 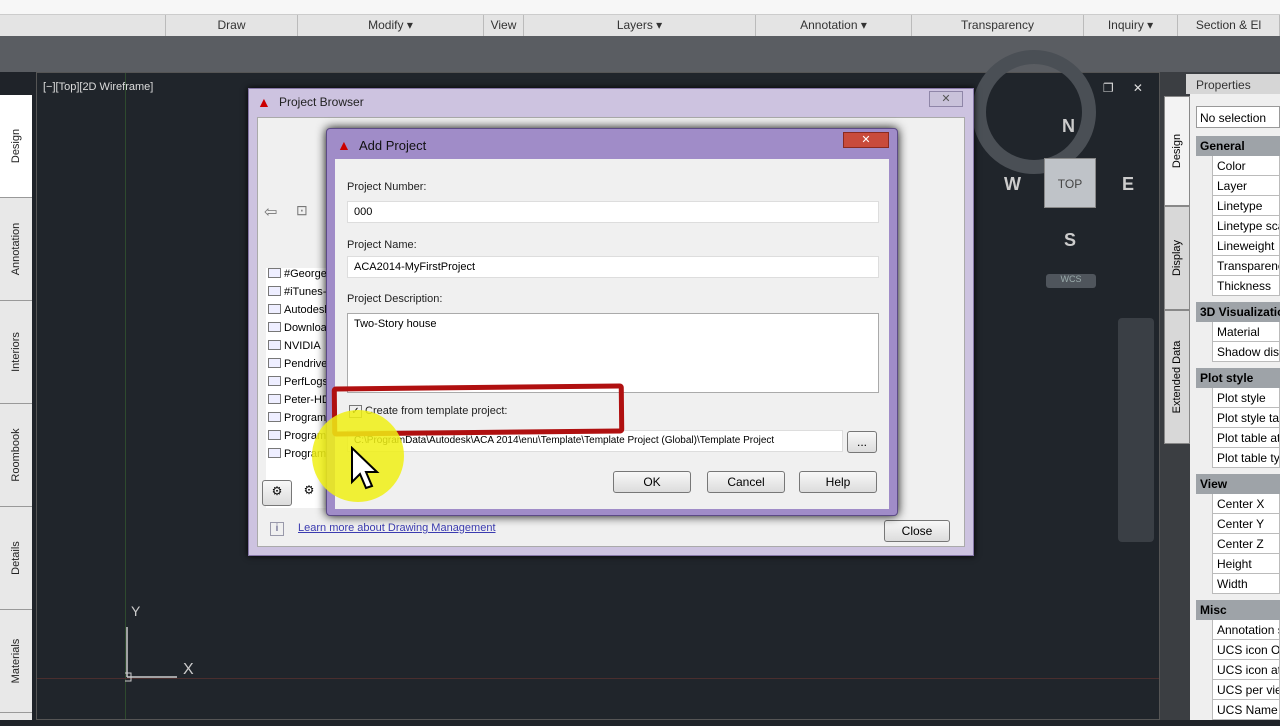 What do you see at coordinates (98, 87) in the screenshot?
I see `viewport-controls-label: [−][Top][2D Wireframe]` at bounding box center [98, 87].